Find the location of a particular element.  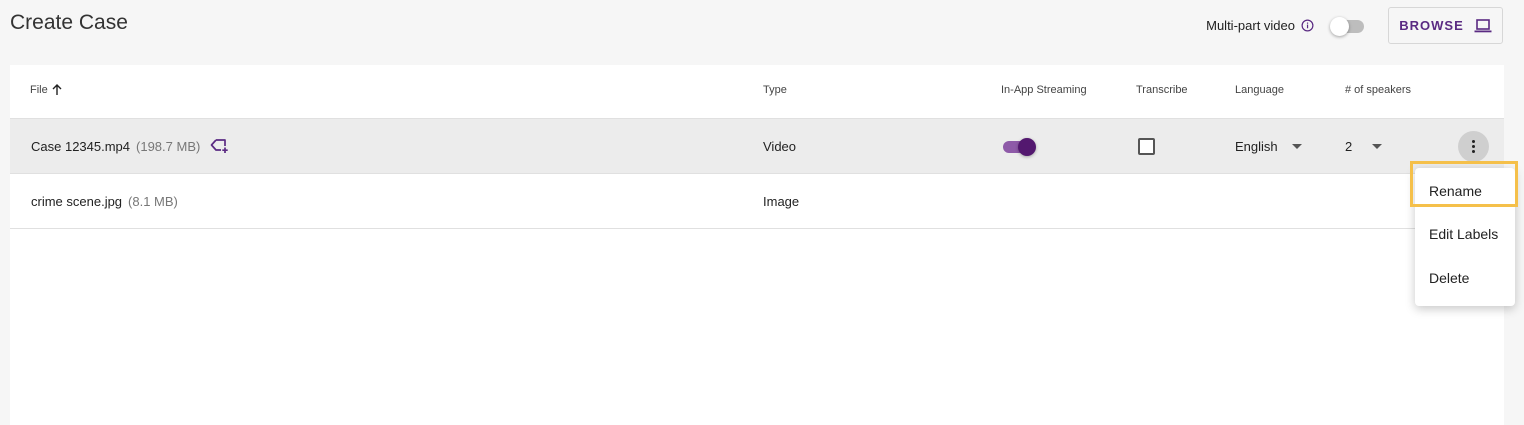

speakers-select: 2 is located at coordinates (1364, 146).